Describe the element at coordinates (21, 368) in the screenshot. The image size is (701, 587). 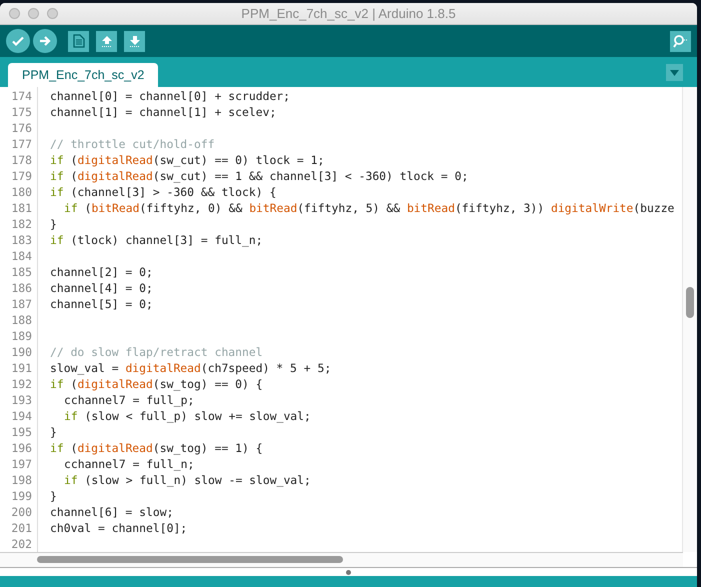
I see `line-number: 191` at that location.